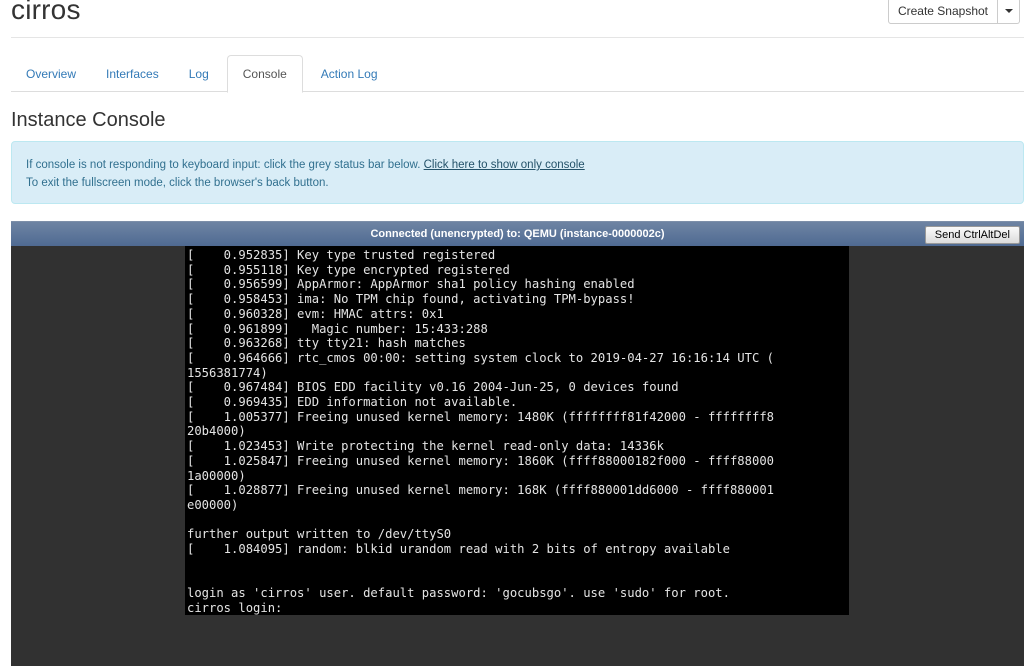 This screenshot has height=666, width=1024. I want to click on chevron-down-icon, so click(1008, 10).